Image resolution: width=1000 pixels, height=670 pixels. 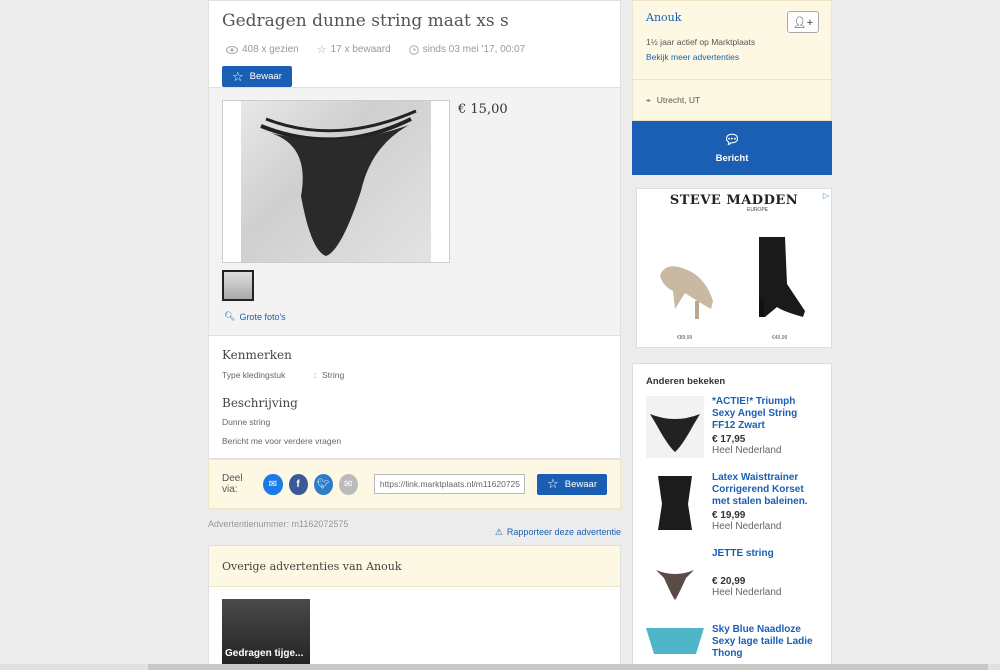 I want to click on item-price: € 17,95, so click(x=729, y=439).